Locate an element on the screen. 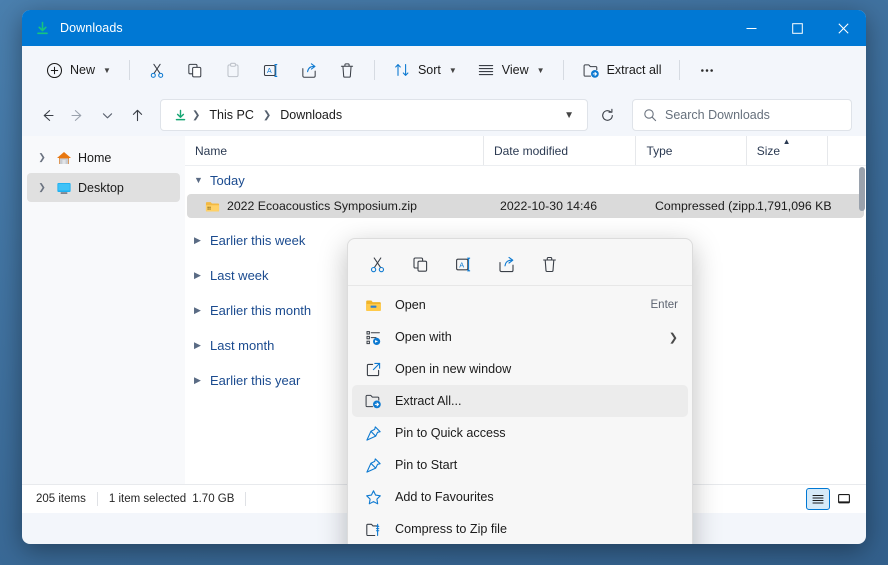 The height and width of the screenshot is (565, 888). cut-button is located at coordinates (157, 70).